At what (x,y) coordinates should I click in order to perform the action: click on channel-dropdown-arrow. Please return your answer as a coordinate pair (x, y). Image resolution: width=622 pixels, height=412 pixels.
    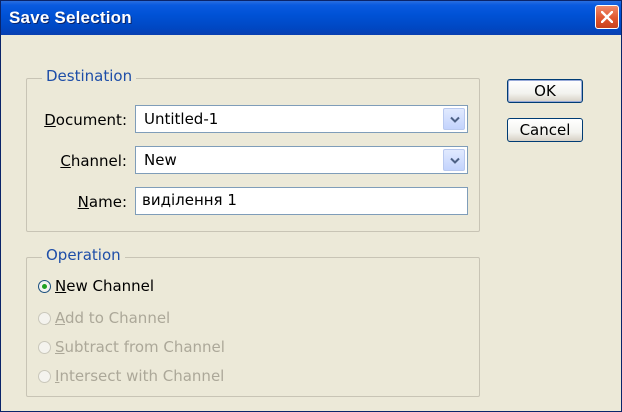
    Looking at the image, I should click on (454, 160).